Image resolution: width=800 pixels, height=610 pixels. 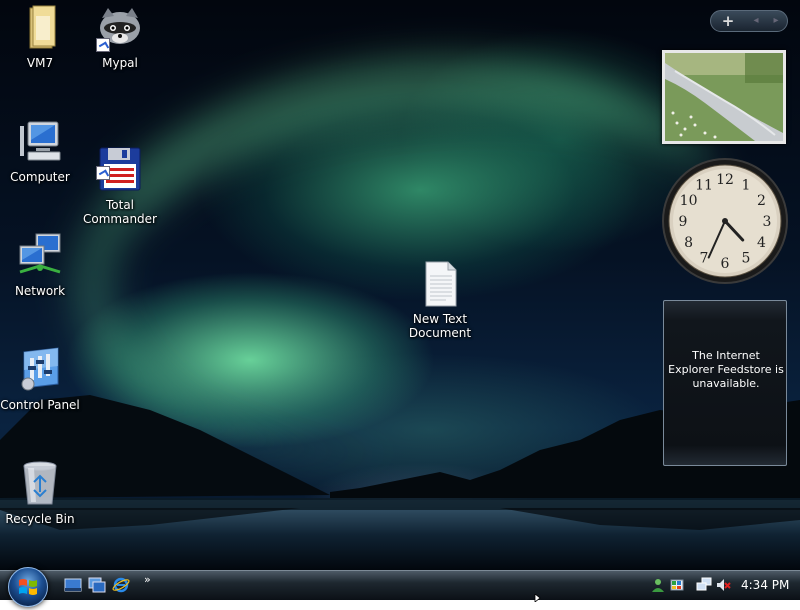 I want to click on taskbar-clock: 4:34 PM, so click(x=765, y=585).